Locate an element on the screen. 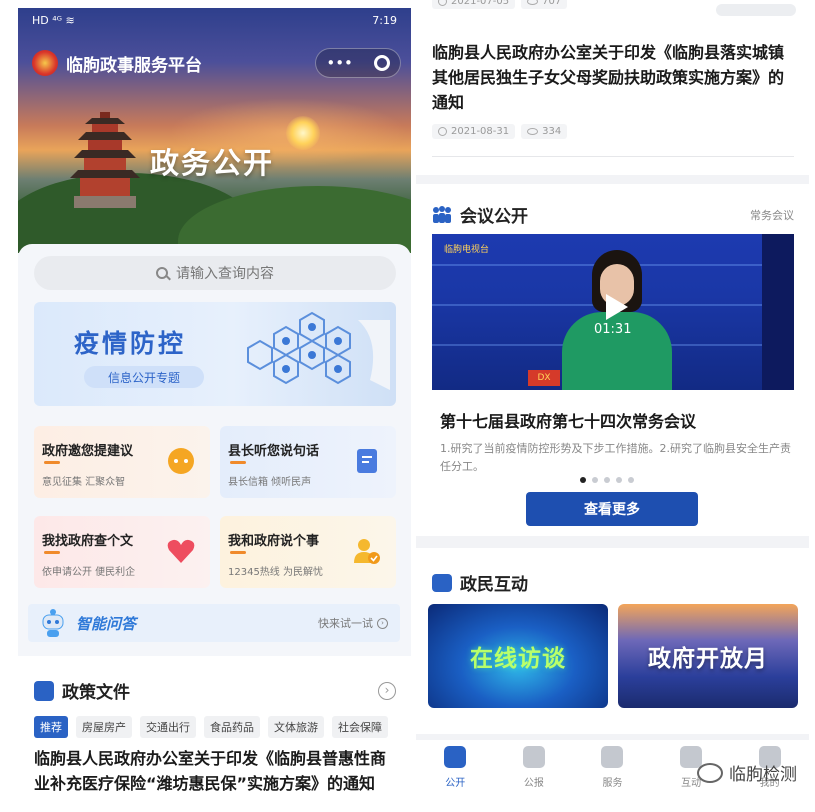  interaction-section: 政民互动 在线访谈 政府开放月 is located at coordinates (612, 641).